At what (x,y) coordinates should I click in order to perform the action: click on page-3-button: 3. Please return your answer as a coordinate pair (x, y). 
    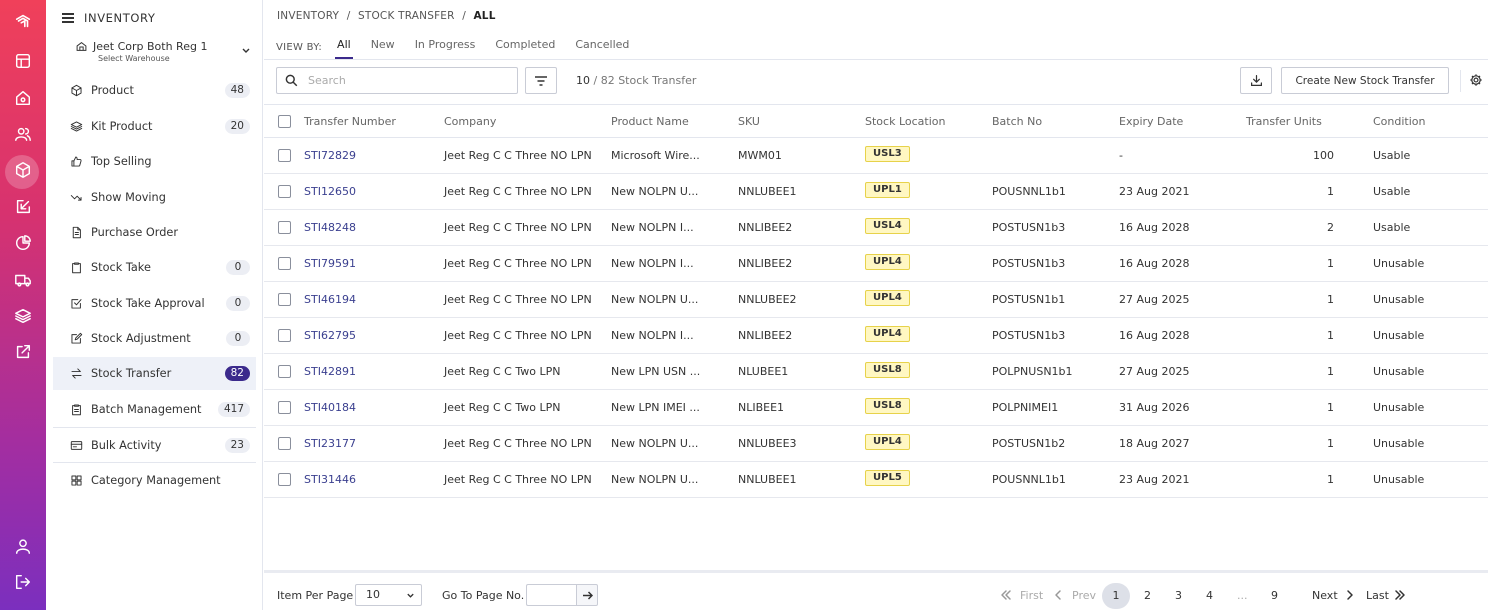
    Looking at the image, I should click on (1178, 595).